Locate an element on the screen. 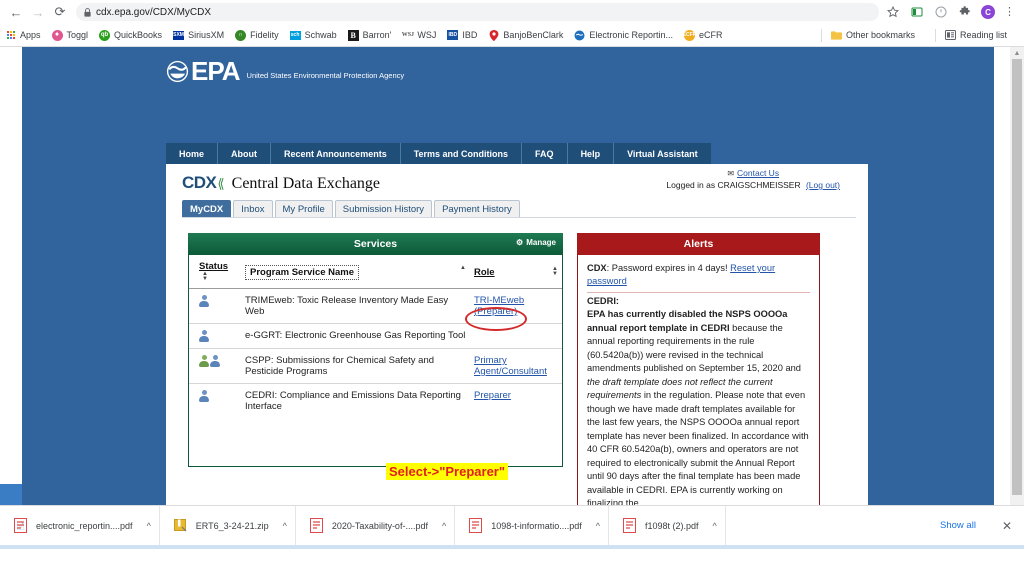  tab-inbox: Inbox is located at coordinates (253, 209).